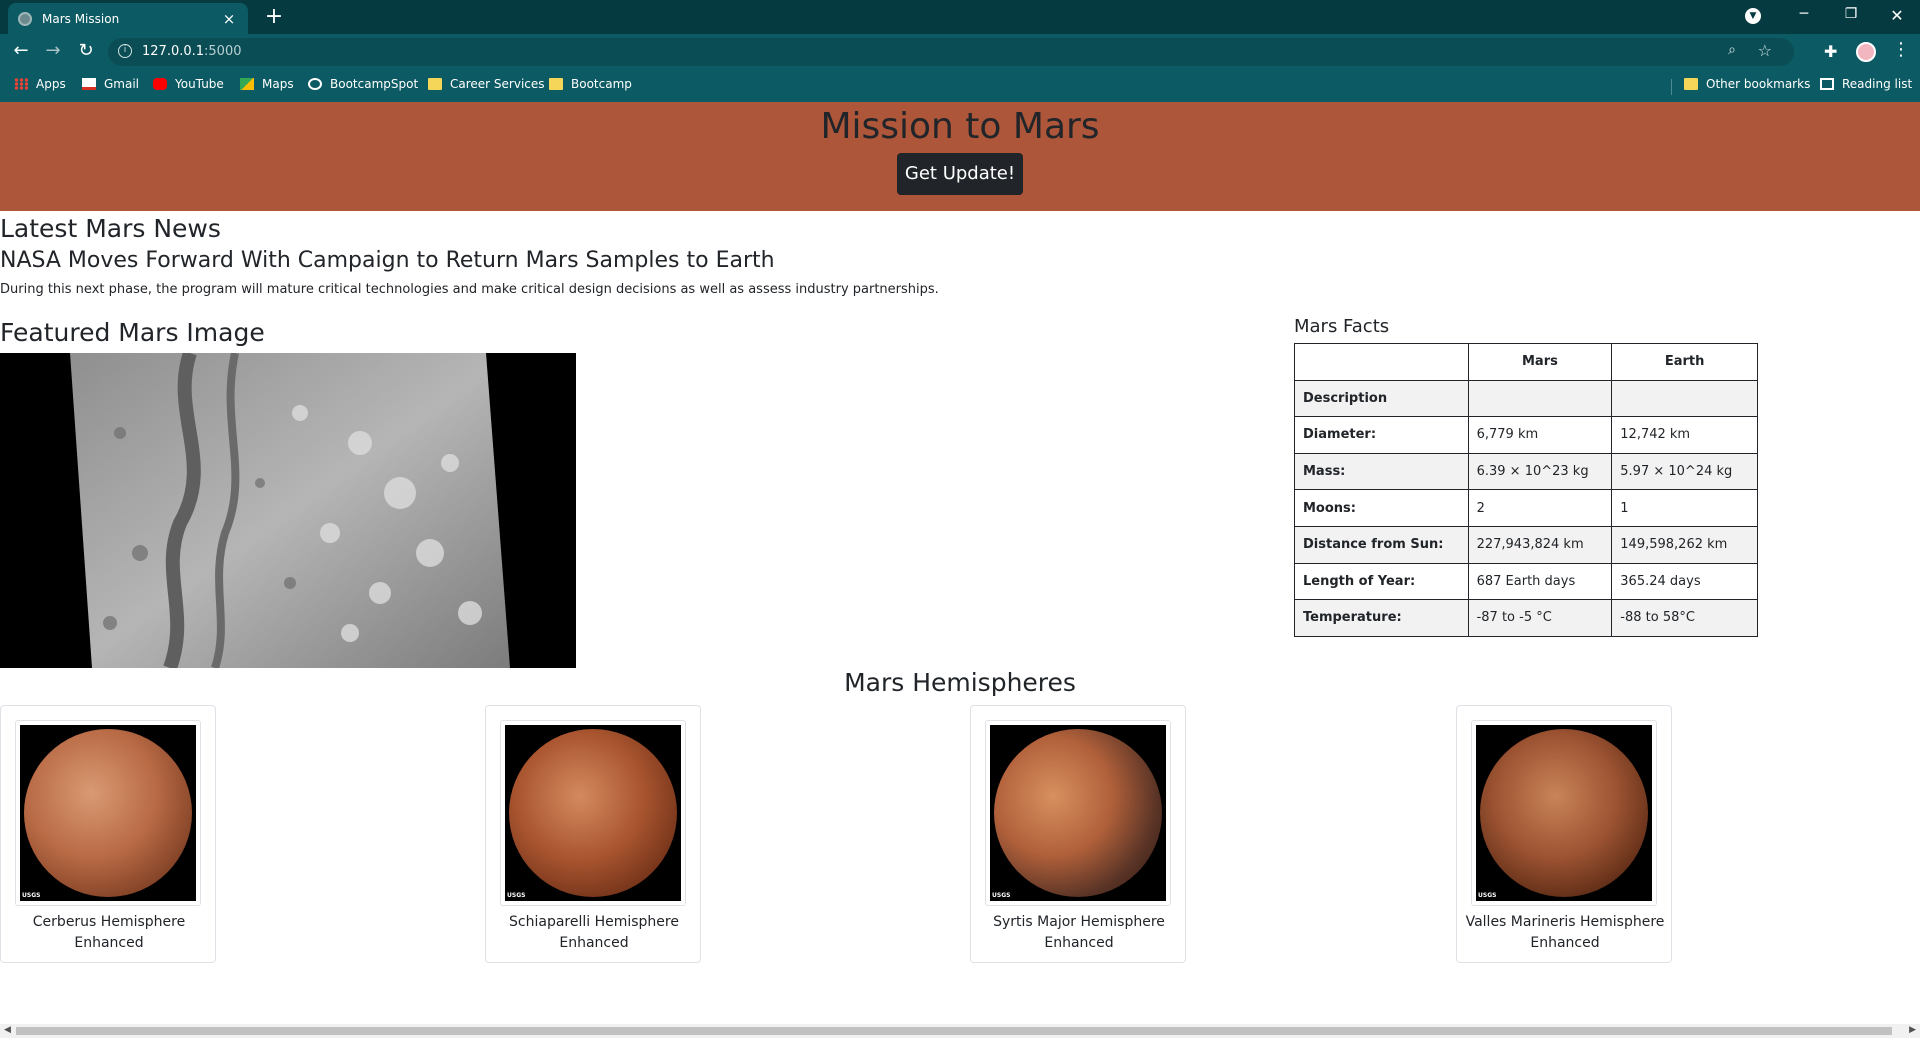 The height and width of the screenshot is (1040, 1920). What do you see at coordinates (1684, 618) in the screenshot?
I see `table-cell: -88 to 58°C` at bounding box center [1684, 618].